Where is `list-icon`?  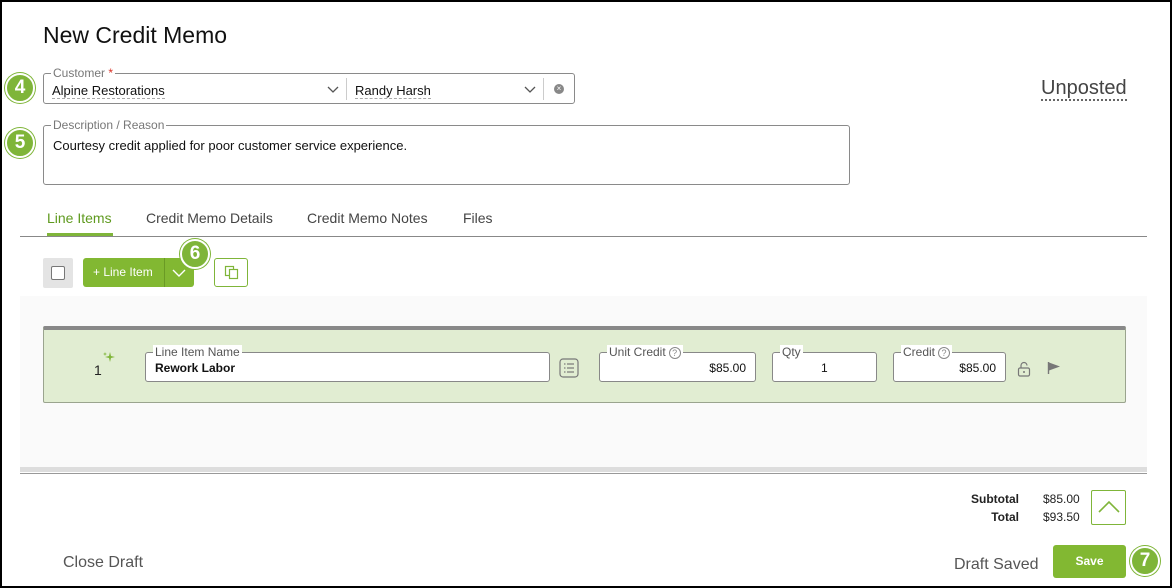
list-icon is located at coordinates (569, 368).